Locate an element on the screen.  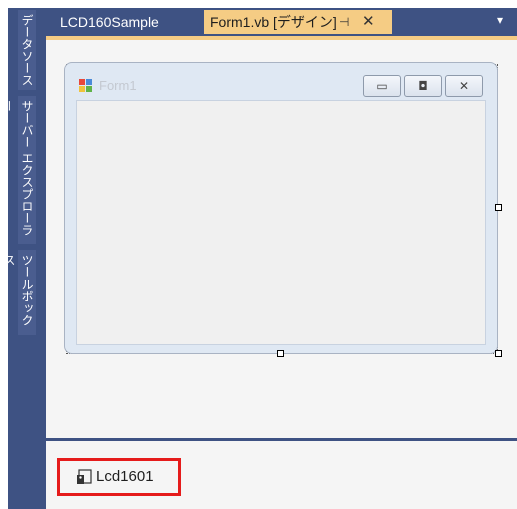
component-lcd1601: Lcd1601 is located at coordinates (119, 477).